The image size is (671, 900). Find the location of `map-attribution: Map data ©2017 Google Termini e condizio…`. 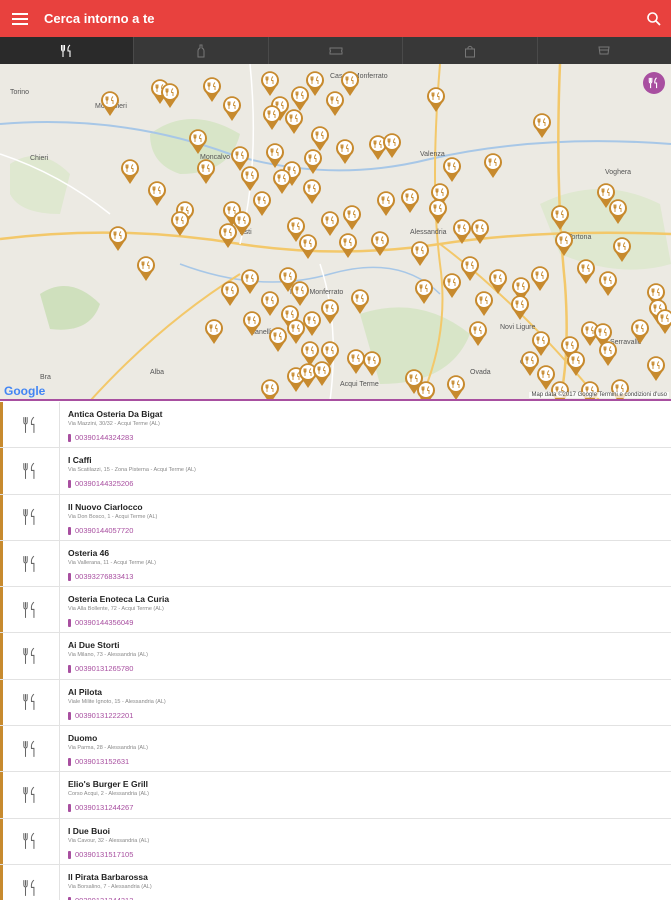

map-attribution: Map data ©2017 Google Termini e condizio… is located at coordinates (599, 395).